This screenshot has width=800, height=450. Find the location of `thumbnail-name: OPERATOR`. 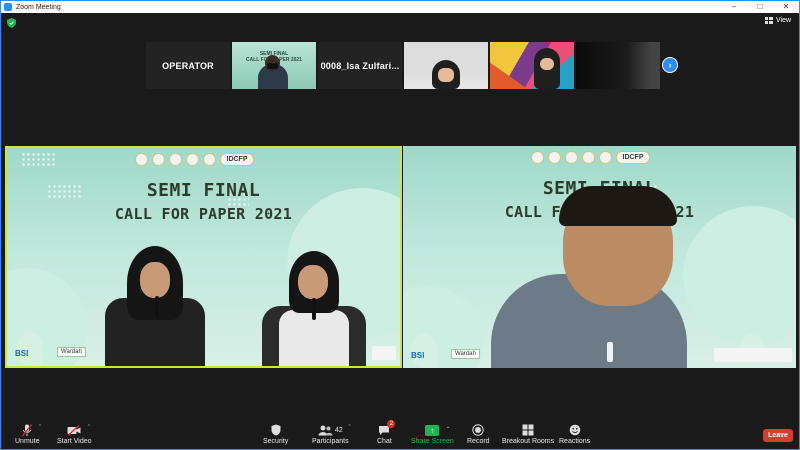

thumbnail-name: OPERATOR is located at coordinates (188, 65).